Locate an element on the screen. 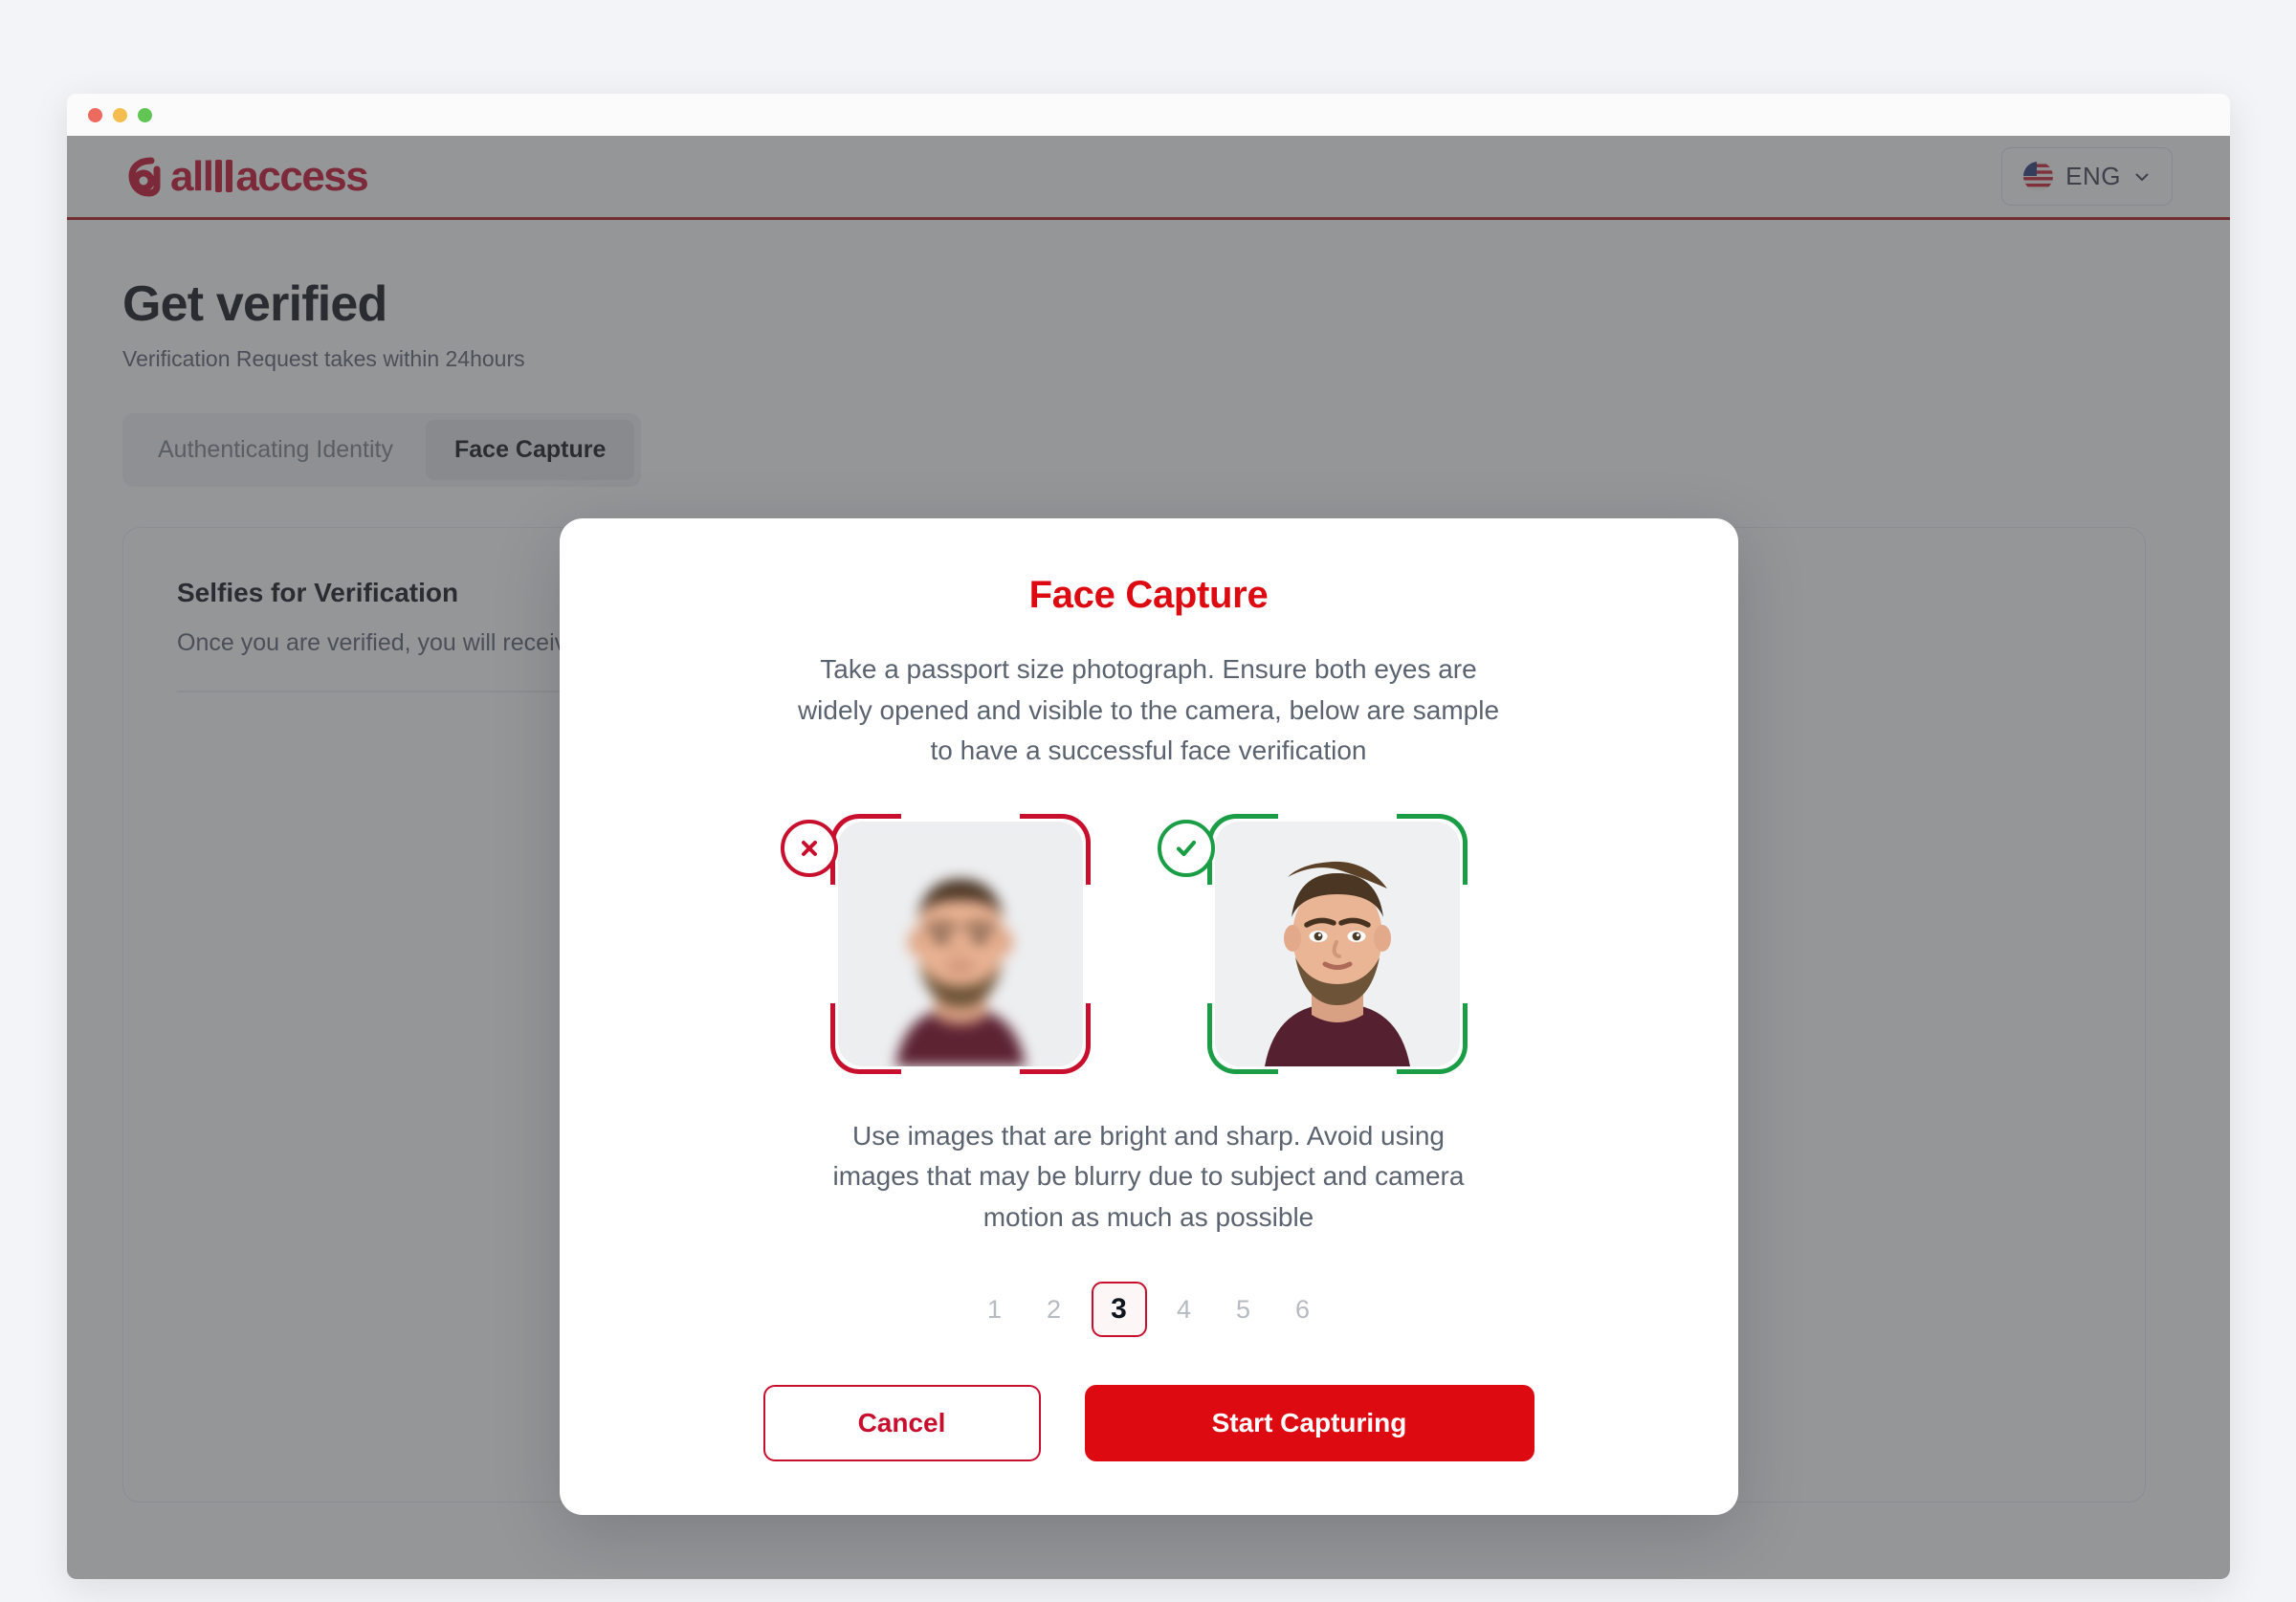 The image size is (2296, 1602). pagination-page-6: 6 is located at coordinates (1303, 1309).